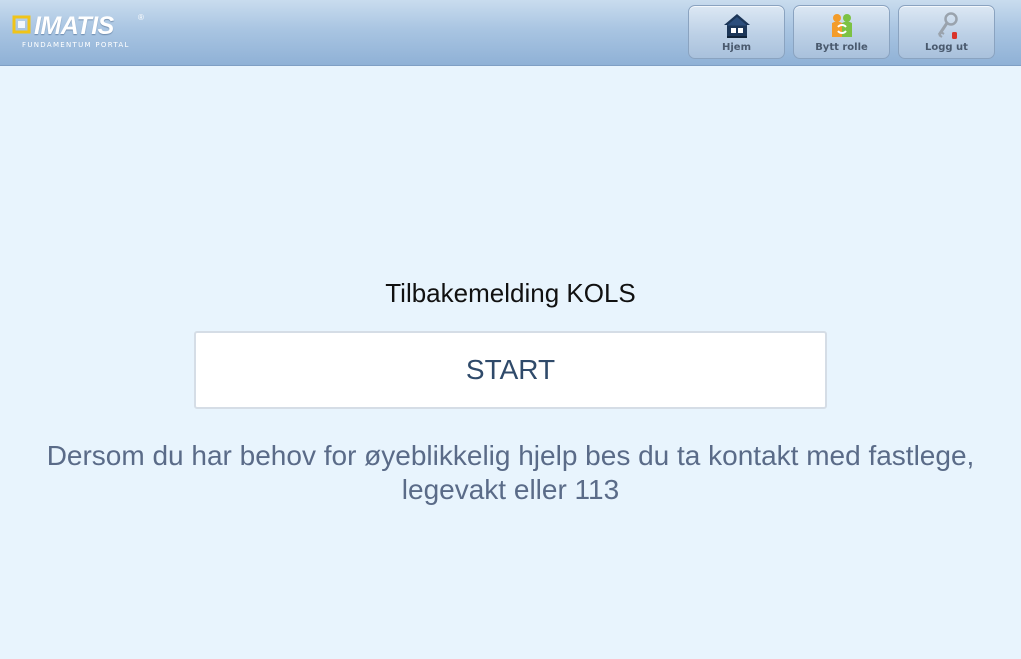 This screenshot has width=1021, height=659. Describe the element at coordinates (510, 293) in the screenshot. I see `page-title: Tilbakemelding KOLS` at that location.